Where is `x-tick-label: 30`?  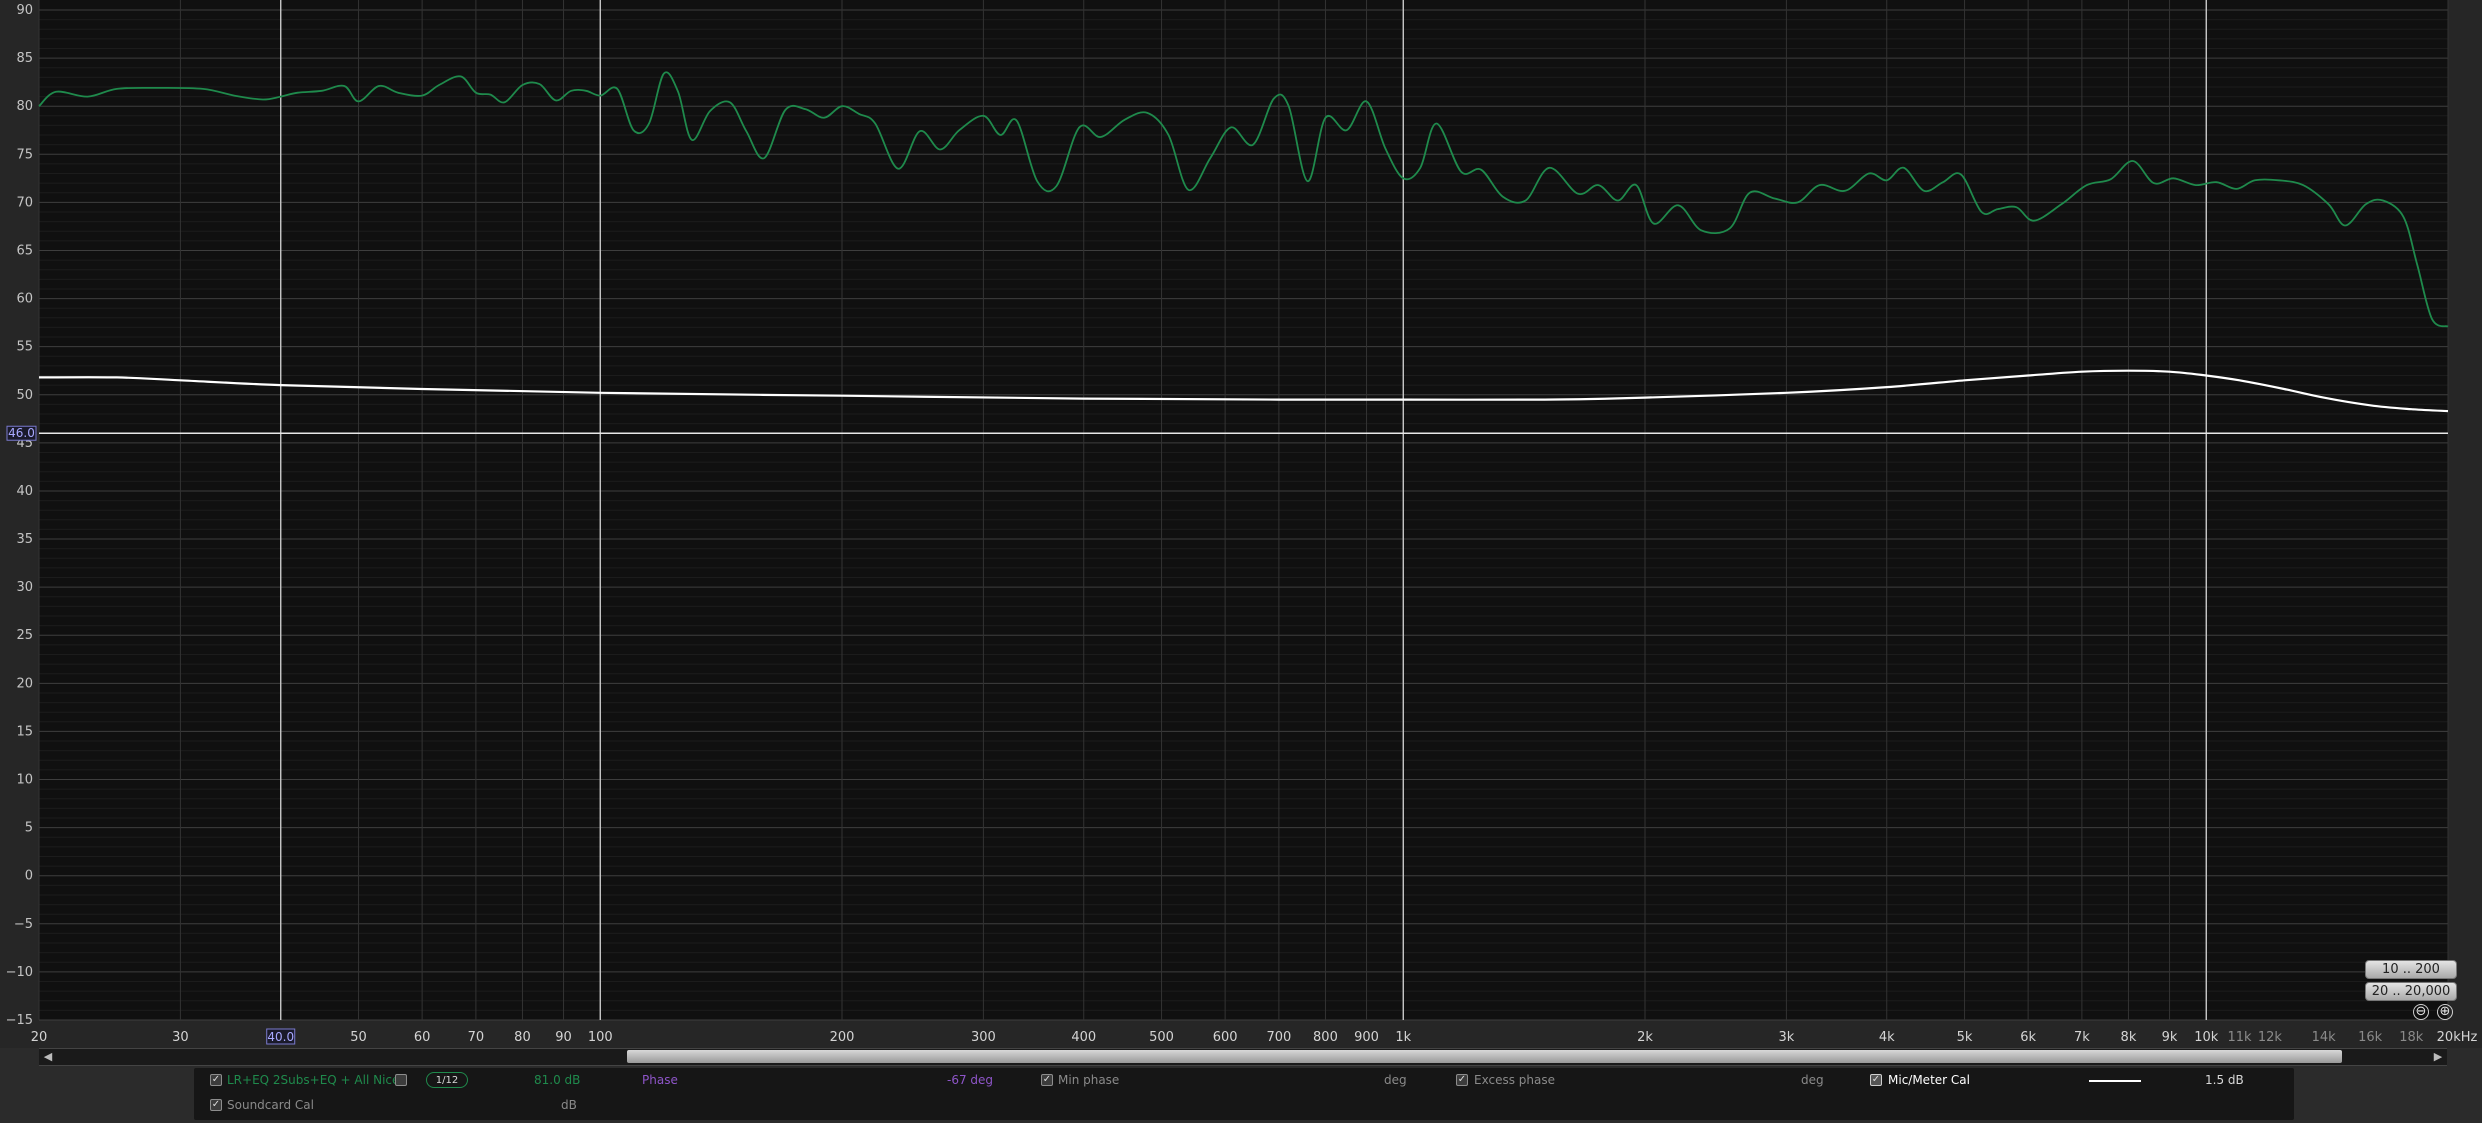 x-tick-label: 30 is located at coordinates (180, 1037).